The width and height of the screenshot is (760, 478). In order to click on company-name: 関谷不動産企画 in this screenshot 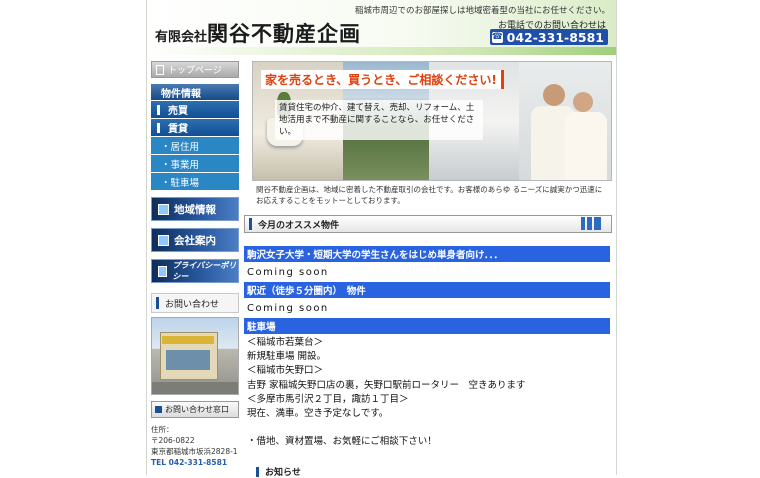, I will do `click(284, 33)`.